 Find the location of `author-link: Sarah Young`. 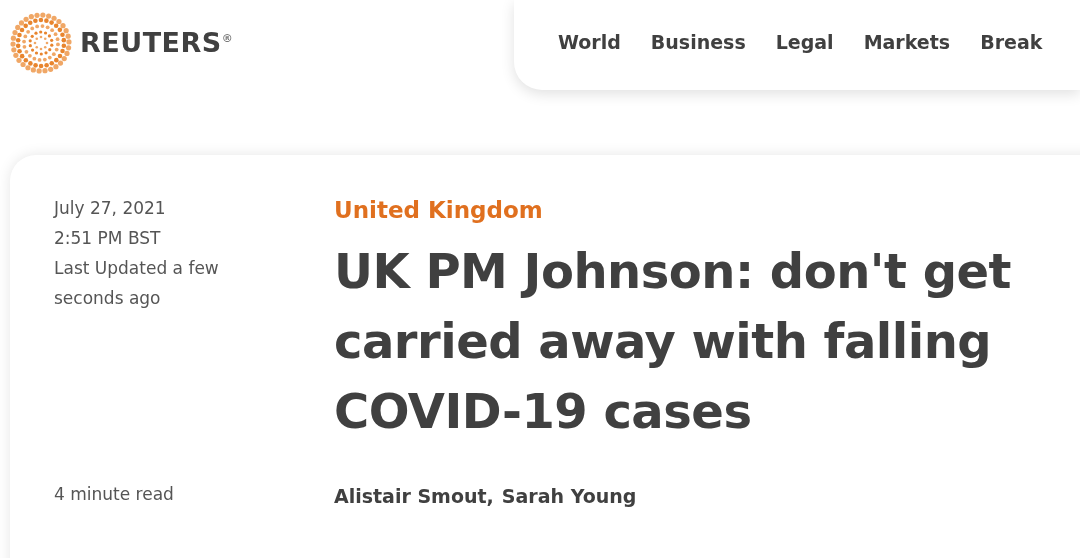

author-link: Sarah Young is located at coordinates (569, 495).